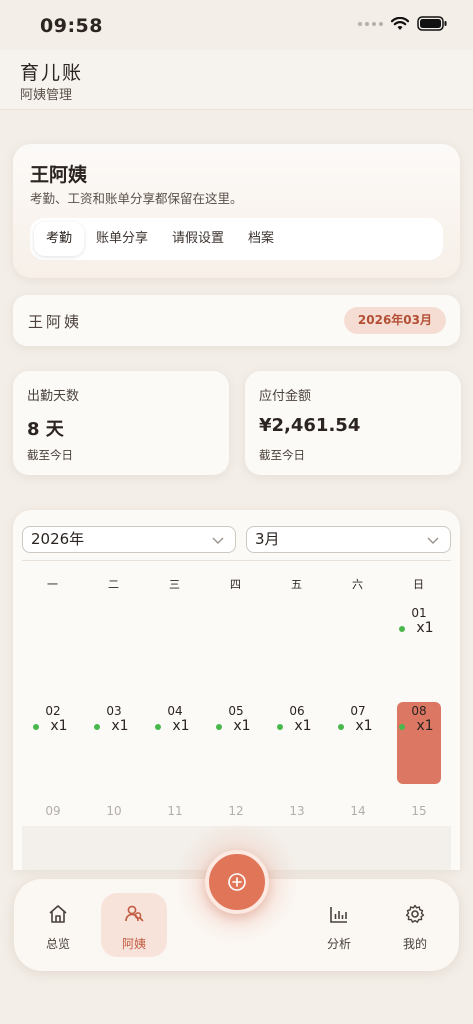  I want to click on weekday-fri: 五, so click(296, 584).